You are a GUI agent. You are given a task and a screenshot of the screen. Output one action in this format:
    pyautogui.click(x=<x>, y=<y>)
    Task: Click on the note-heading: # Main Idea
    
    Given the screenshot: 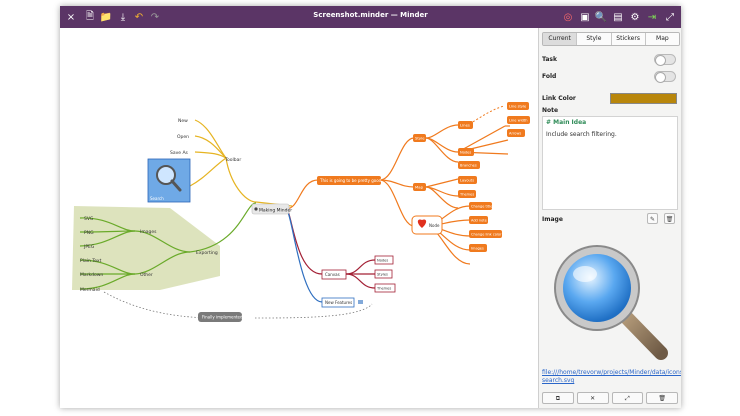 What is the action you would take?
    pyautogui.click(x=566, y=122)
    